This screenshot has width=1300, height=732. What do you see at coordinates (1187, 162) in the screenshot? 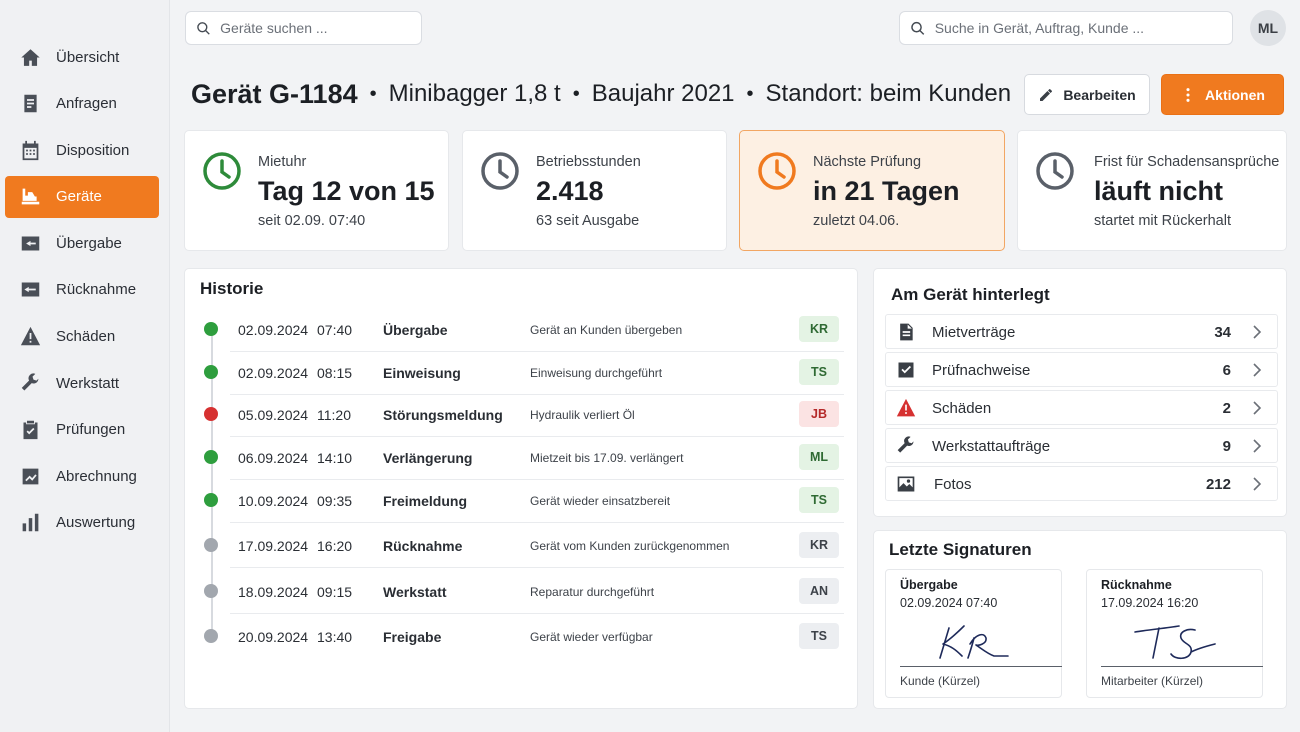
I see `stat-label: Frist für Schadensansprüche` at bounding box center [1187, 162].